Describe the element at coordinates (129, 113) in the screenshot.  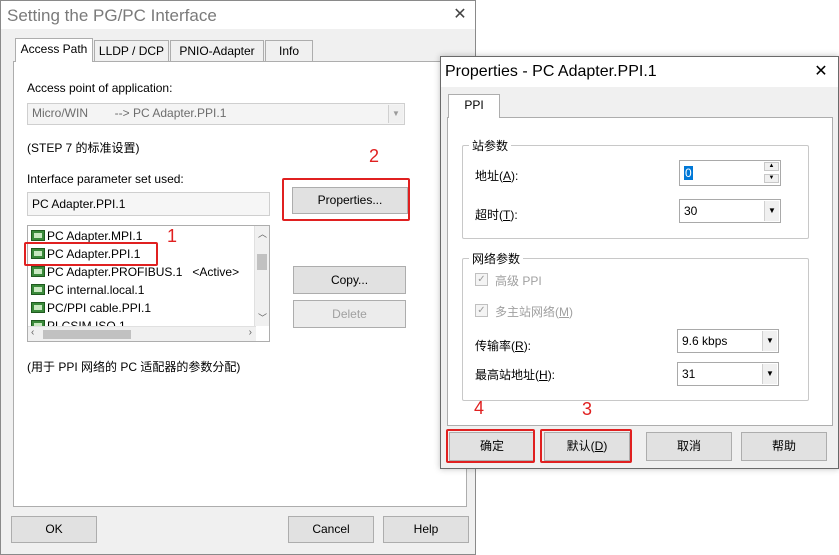
I see `access-point-value: Micro/WIN --> PC Adapter.PPI.1` at that location.